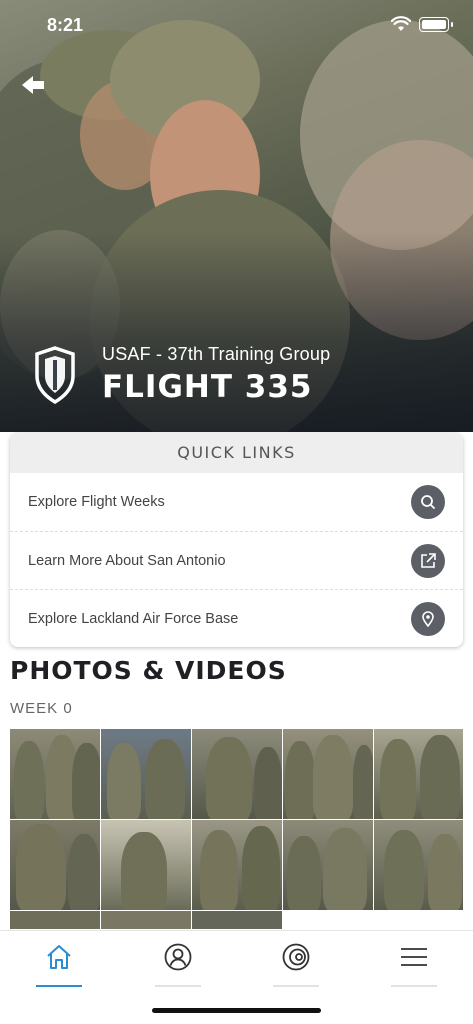 This screenshot has width=473, height=1024. Describe the element at coordinates (59, 986) in the screenshot. I see `tab-active-indicator` at that location.